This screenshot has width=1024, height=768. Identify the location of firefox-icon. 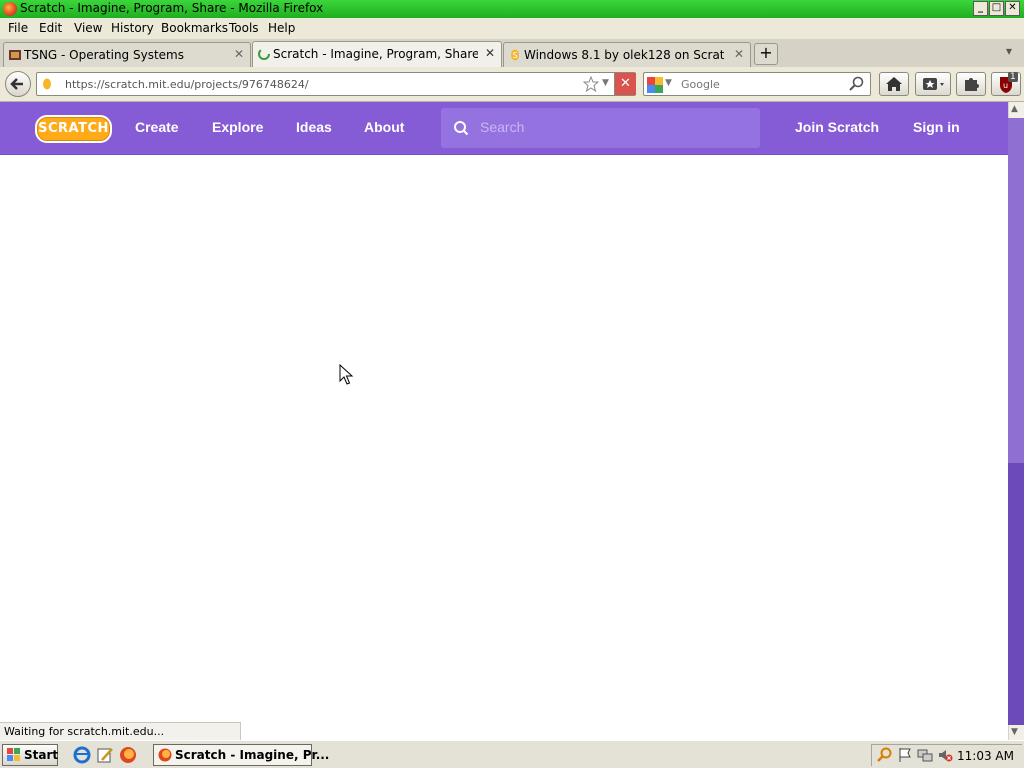
(165, 755).